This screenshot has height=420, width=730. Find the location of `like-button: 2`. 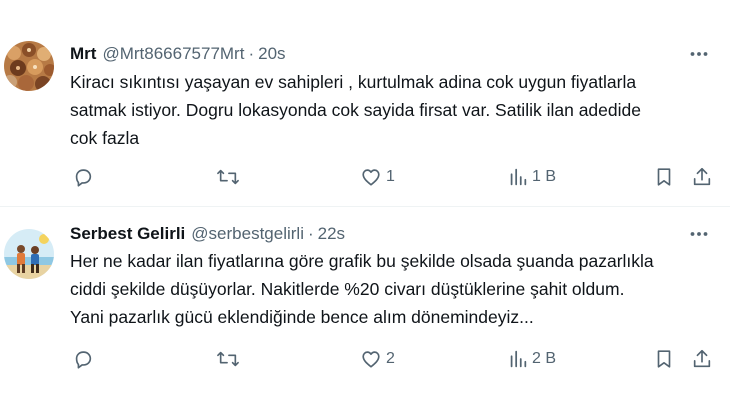

like-button: 2 is located at coordinates (377, 359).